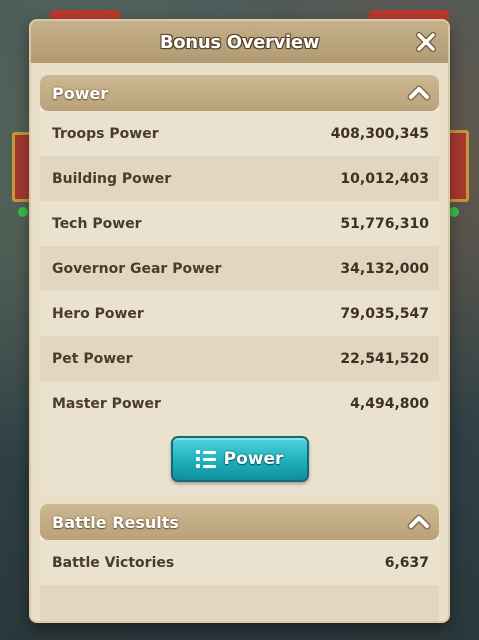 The width and height of the screenshot is (479, 640). Describe the element at coordinates (239, 358) in the screenshot. I see `table-row: Pet Power 22,541,520` at that location.